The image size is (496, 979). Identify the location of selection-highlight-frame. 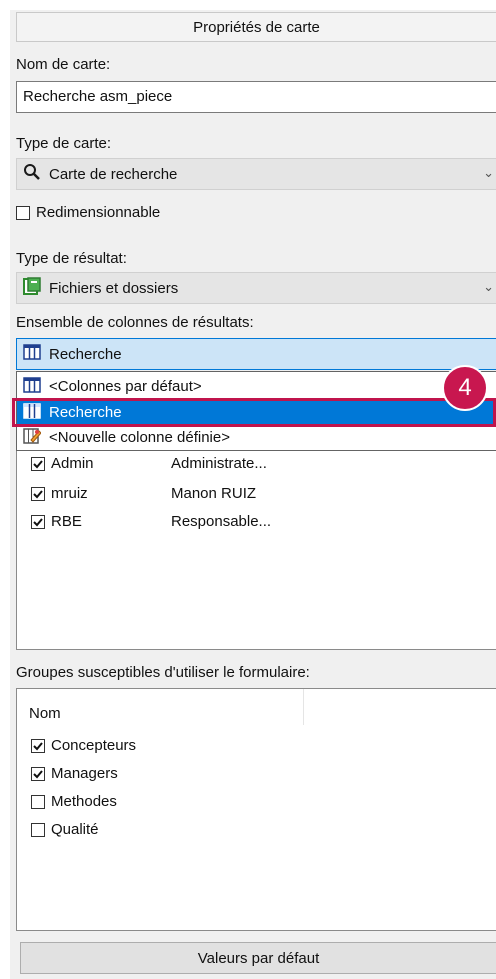
(254, 412).